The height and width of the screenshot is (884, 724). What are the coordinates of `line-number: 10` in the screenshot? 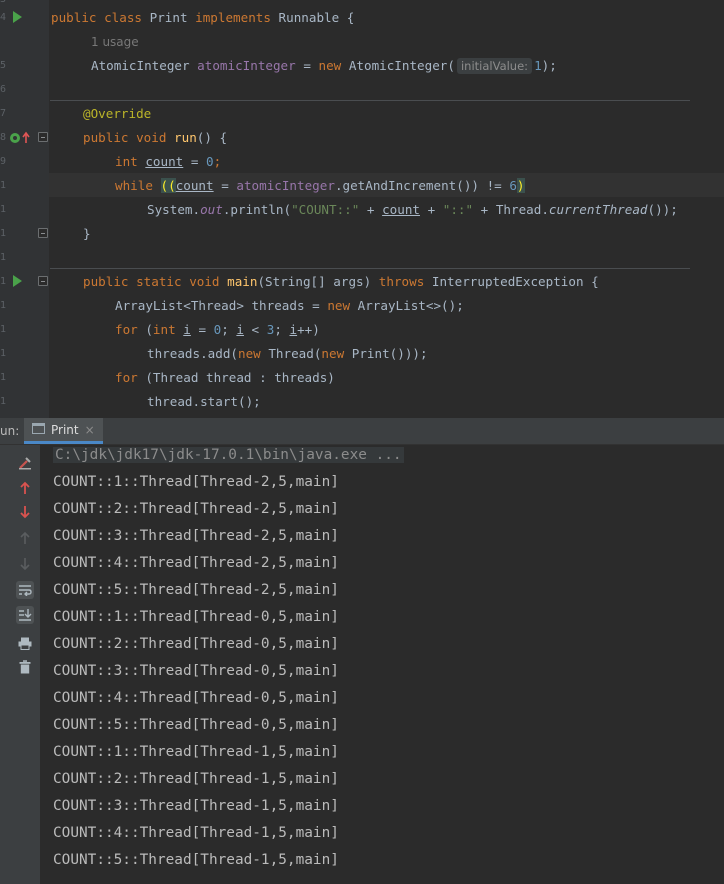 It's located at (3, 185).